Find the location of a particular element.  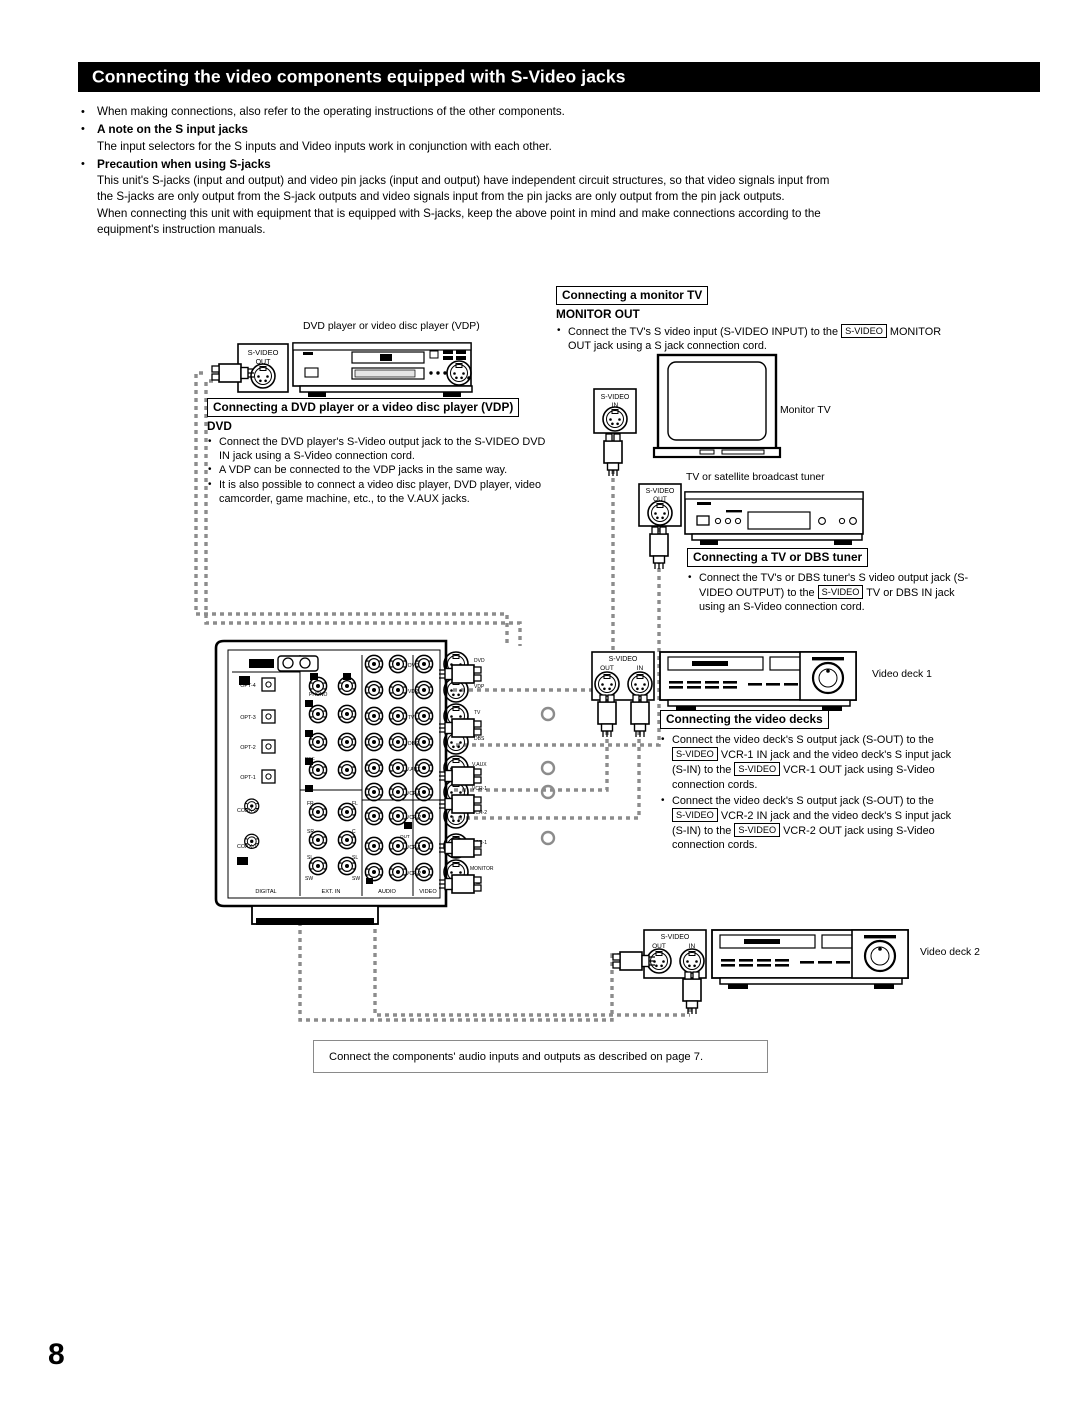

svg-text: MONITOR is located at coordinates (482, 869).